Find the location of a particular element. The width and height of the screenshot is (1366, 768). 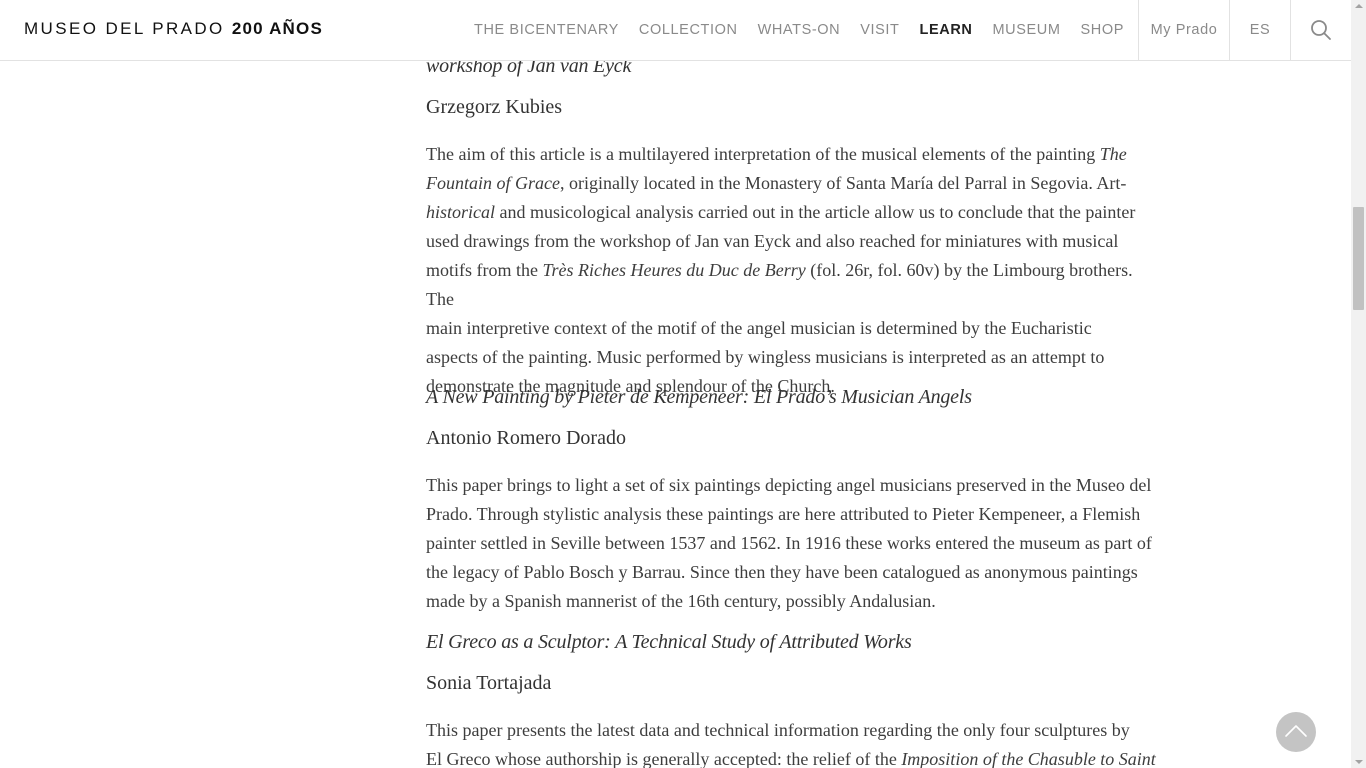

site-logo: MUSEO DEL PRADO 200 AÑOS is located at coordinates (173, 29).